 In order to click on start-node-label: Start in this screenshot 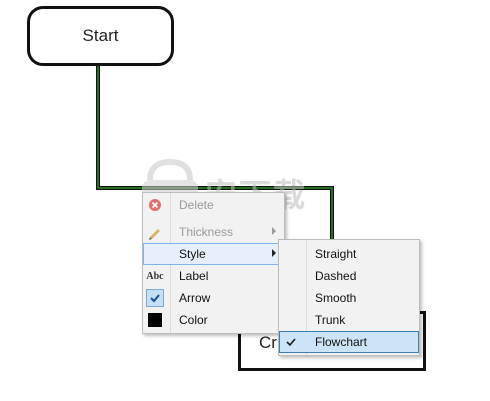, I will do `click(100, 35)`.